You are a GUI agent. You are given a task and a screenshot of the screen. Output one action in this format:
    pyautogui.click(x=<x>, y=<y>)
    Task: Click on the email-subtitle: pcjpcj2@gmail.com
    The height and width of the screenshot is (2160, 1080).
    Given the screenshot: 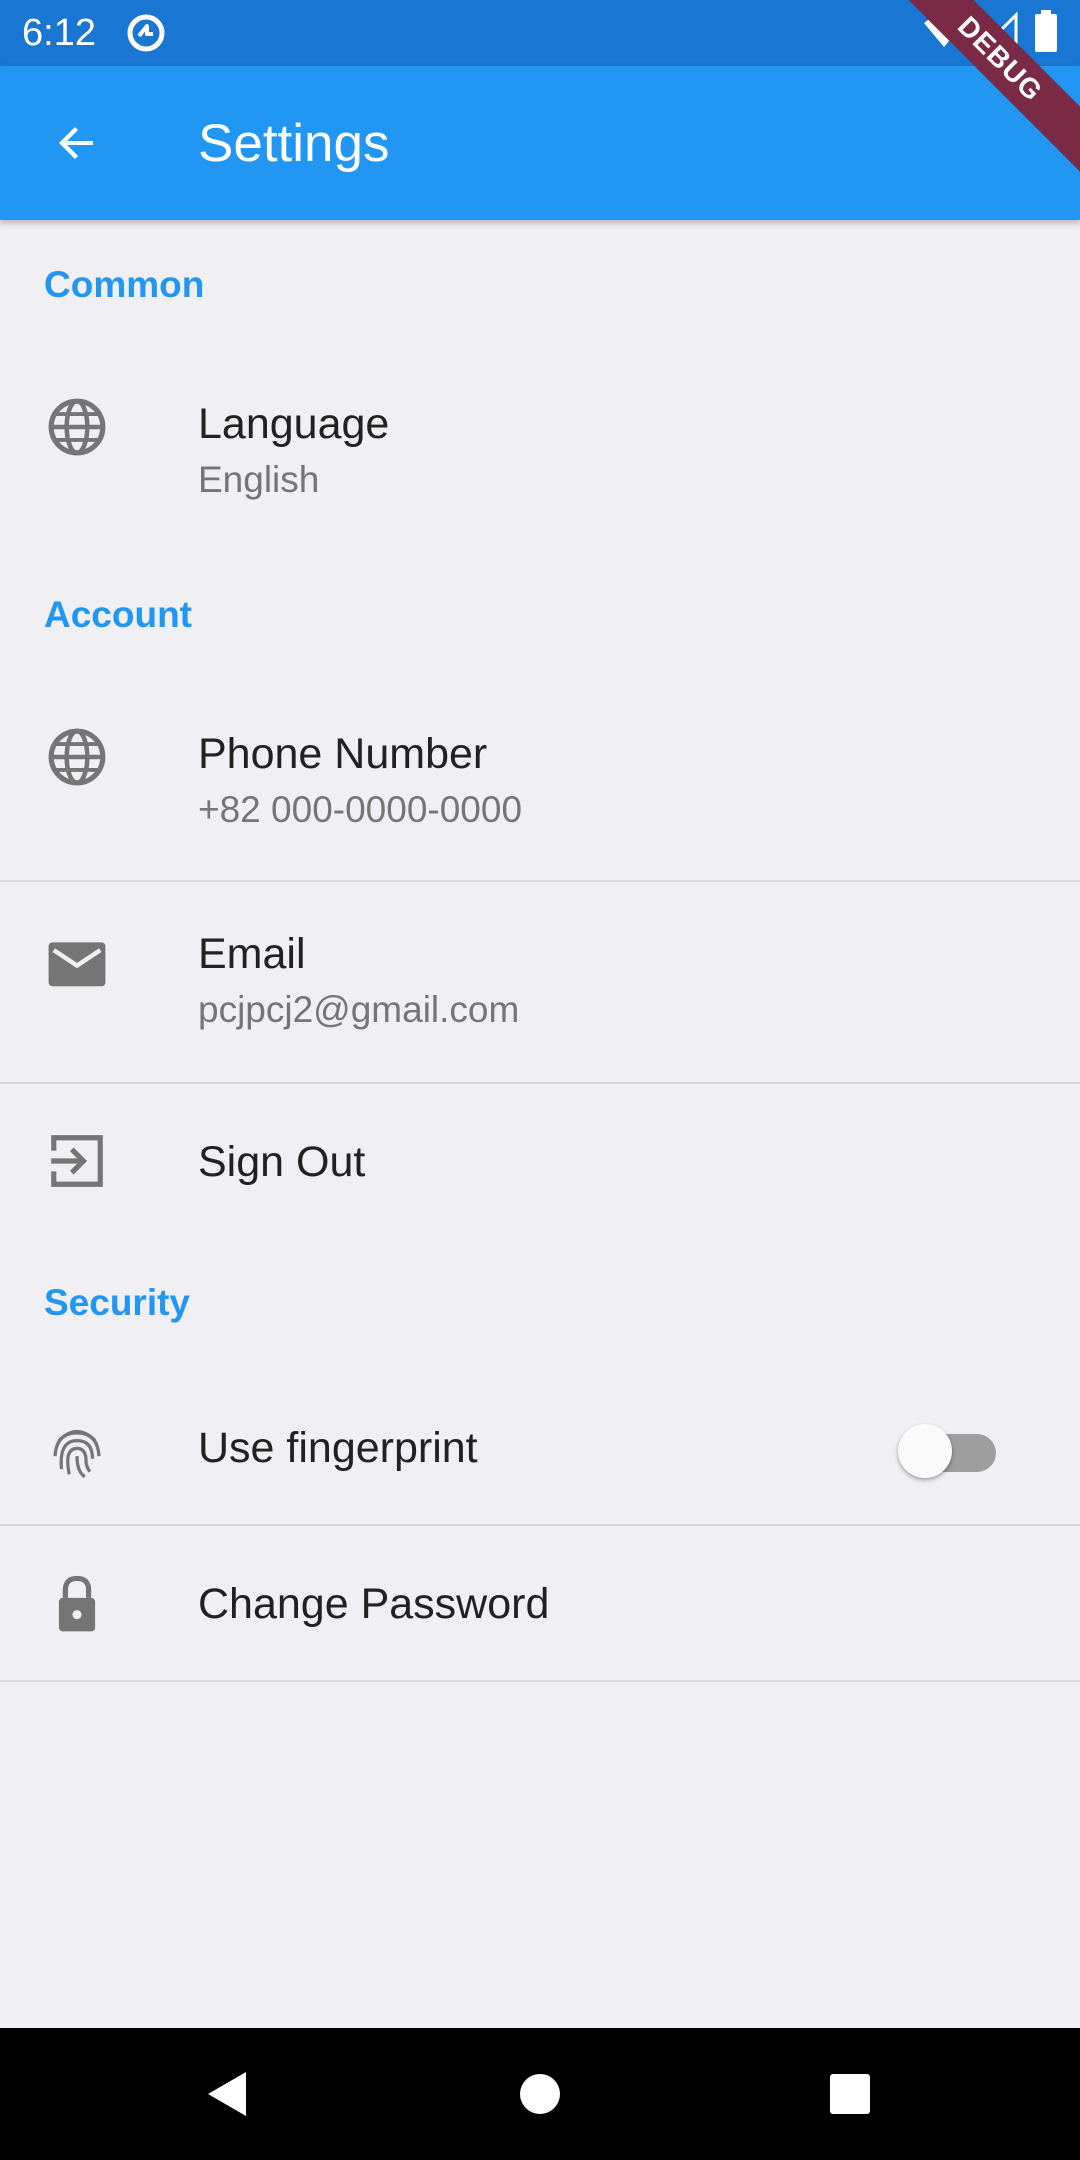 What is the action you would take?
    pyautogui.click(x=359, y=1009)
    